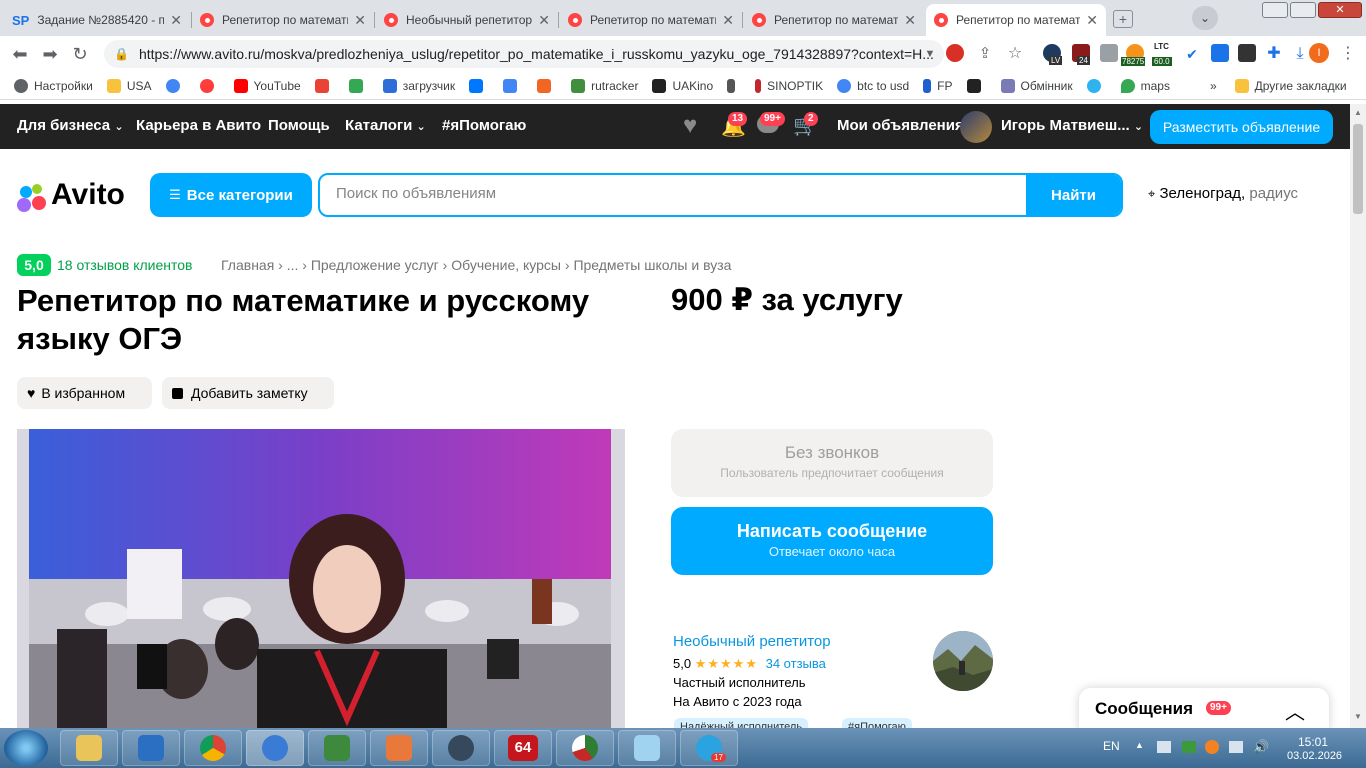 The width and height of the screenshot is (1366, 768). What do you see at coordinates (1261, 747) in the screenshot?
I see `volume-icon: 🔊` at bounding box center [1261, 747].